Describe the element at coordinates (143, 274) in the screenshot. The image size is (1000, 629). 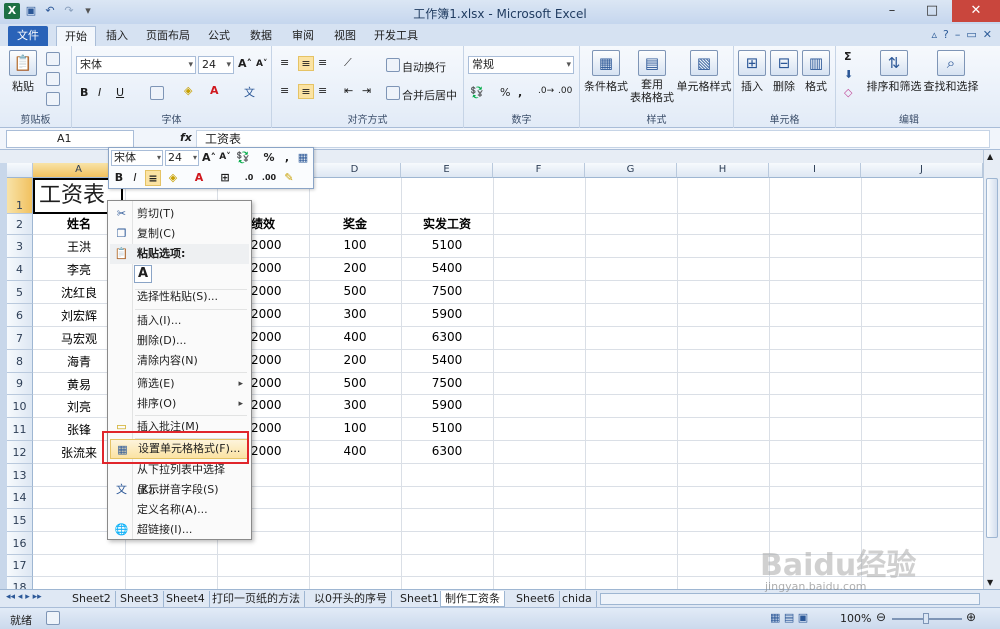
I see `paste-text-only-icon: A` at that location.